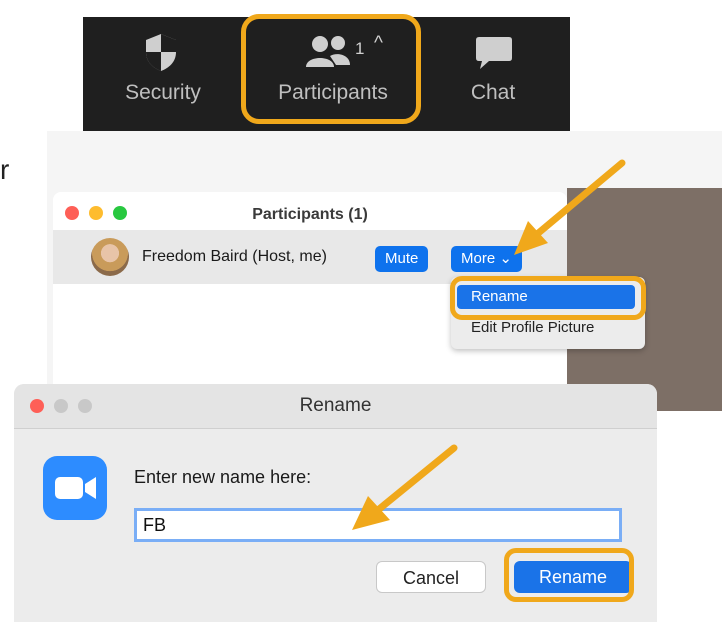 Image resolution: width=722 pixels, height=622 pixels. Describe the element at coordinates (223, 477) in the screenshot. I see `rename-prompt: Enter new name here:` at that location.